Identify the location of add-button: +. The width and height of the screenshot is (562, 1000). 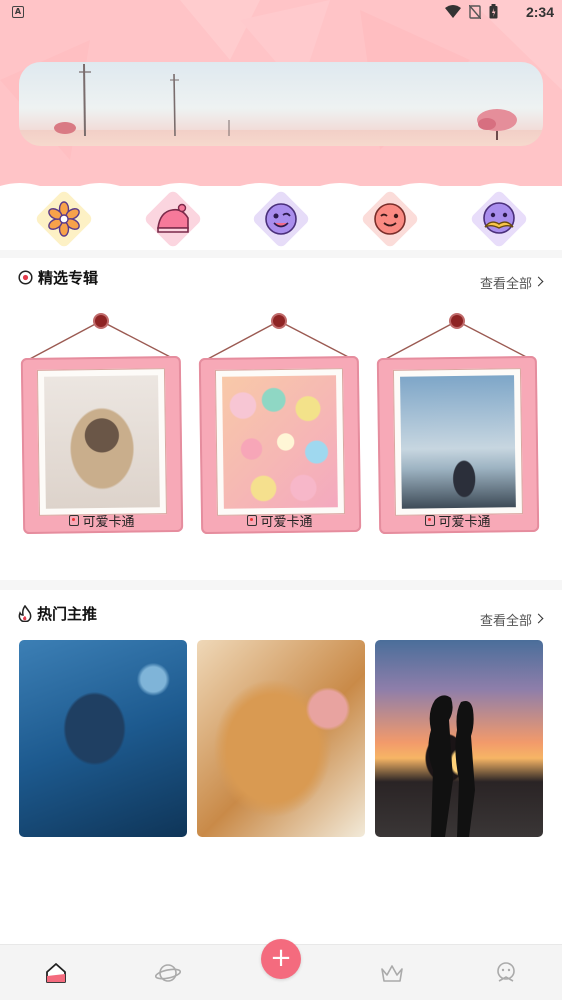
(281, 959).